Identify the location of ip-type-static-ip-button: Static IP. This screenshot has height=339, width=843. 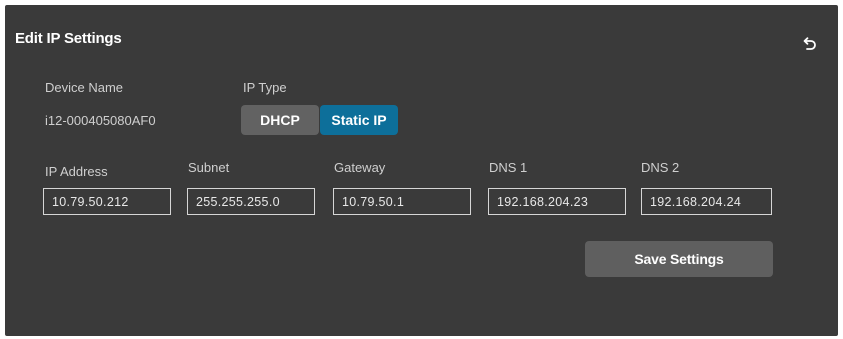
(359, 120).